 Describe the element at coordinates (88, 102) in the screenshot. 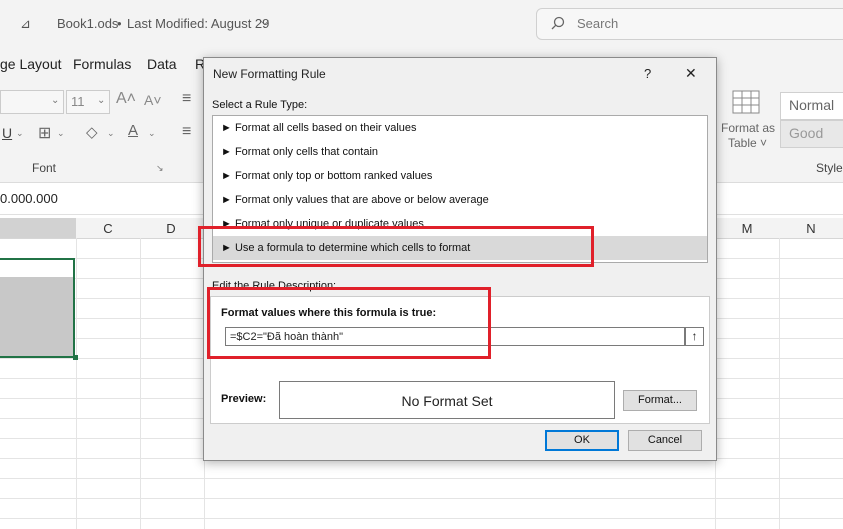

I see `font-size-select: 11 ⌄` at that location.